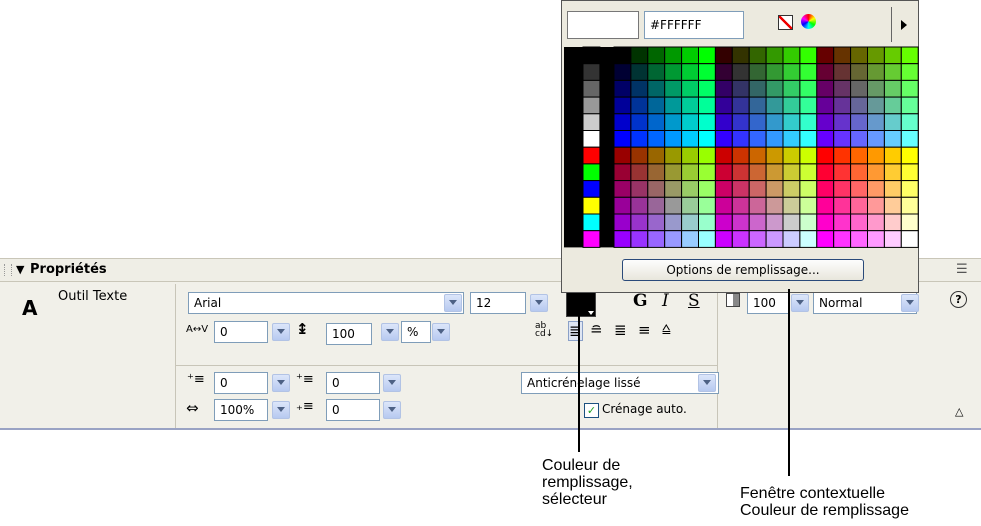  I want to click on italic-button: I, so click(665, 301).